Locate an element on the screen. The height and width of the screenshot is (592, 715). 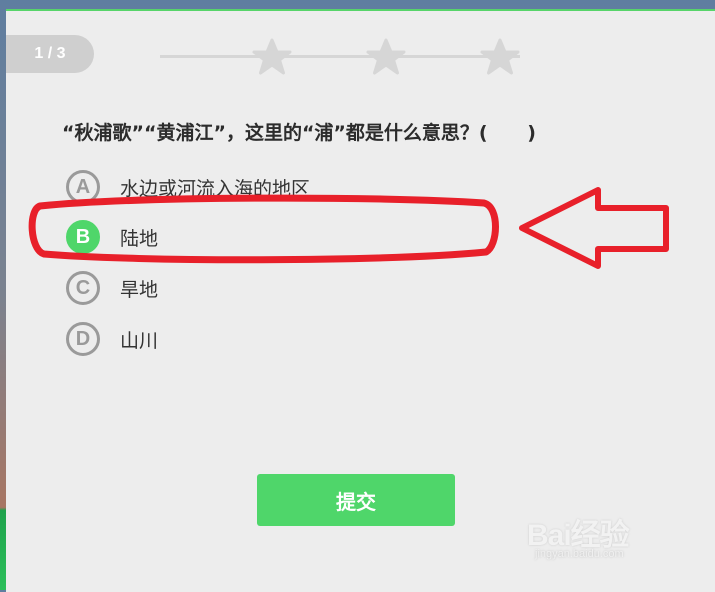
option-a: A 水边或河流入海的地区 is located at coordinates (366, 187).